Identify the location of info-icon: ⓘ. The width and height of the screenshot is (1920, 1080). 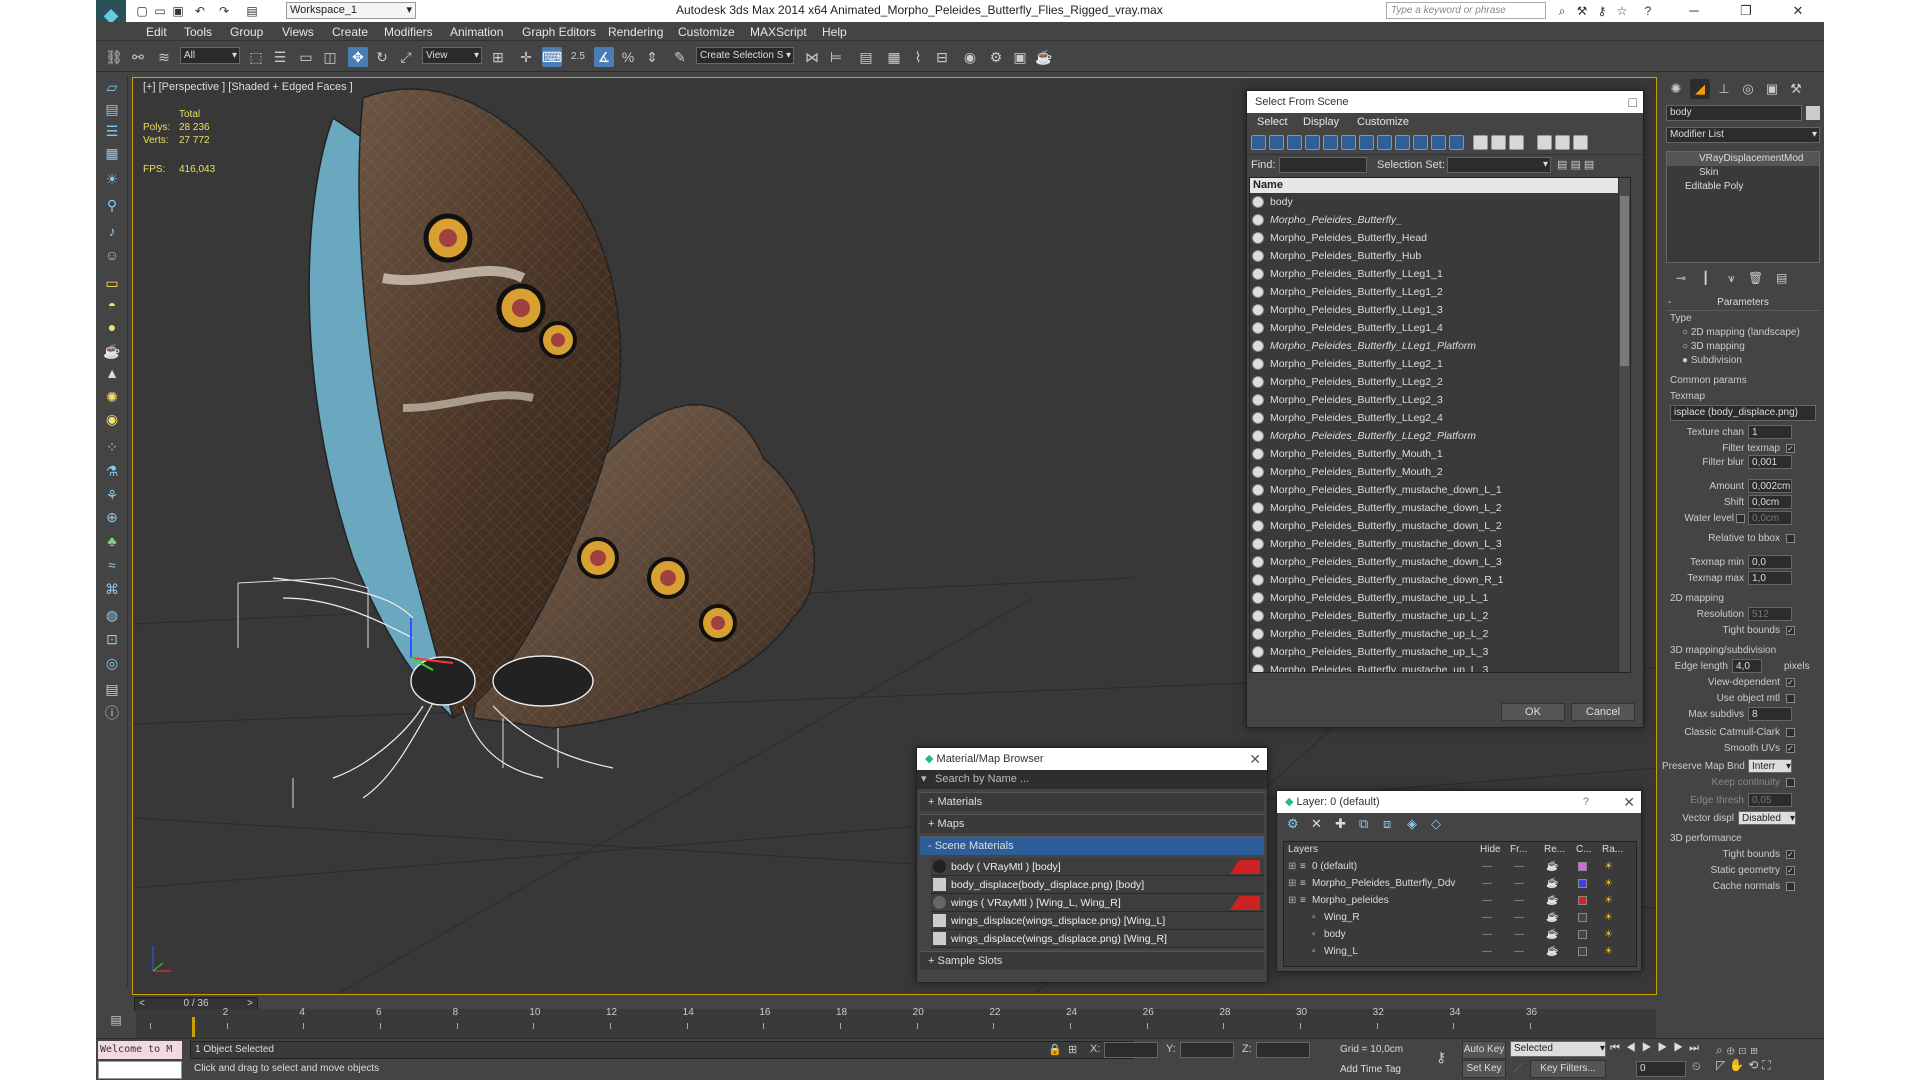
(112, 713).